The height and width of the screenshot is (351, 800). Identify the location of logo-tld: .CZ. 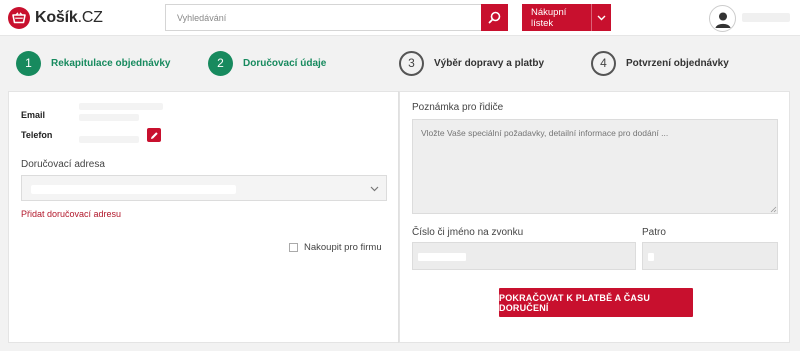
(90, 17).